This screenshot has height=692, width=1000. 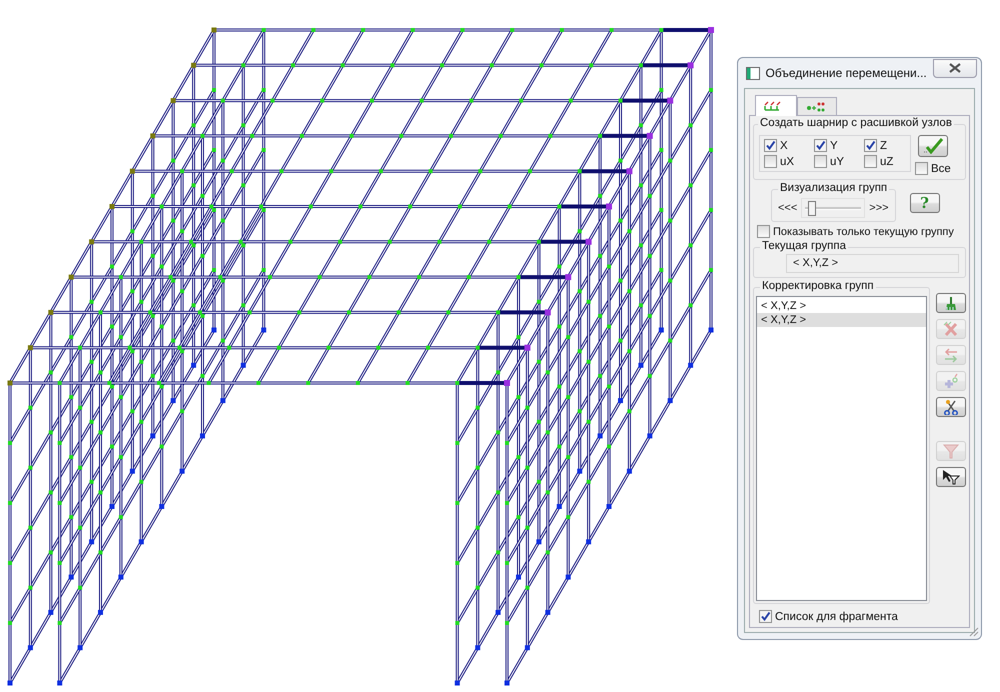 I want to click on slider, so click(x=833, y=208).